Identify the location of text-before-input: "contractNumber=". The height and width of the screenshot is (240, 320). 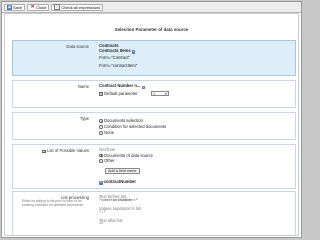
(118, 201).